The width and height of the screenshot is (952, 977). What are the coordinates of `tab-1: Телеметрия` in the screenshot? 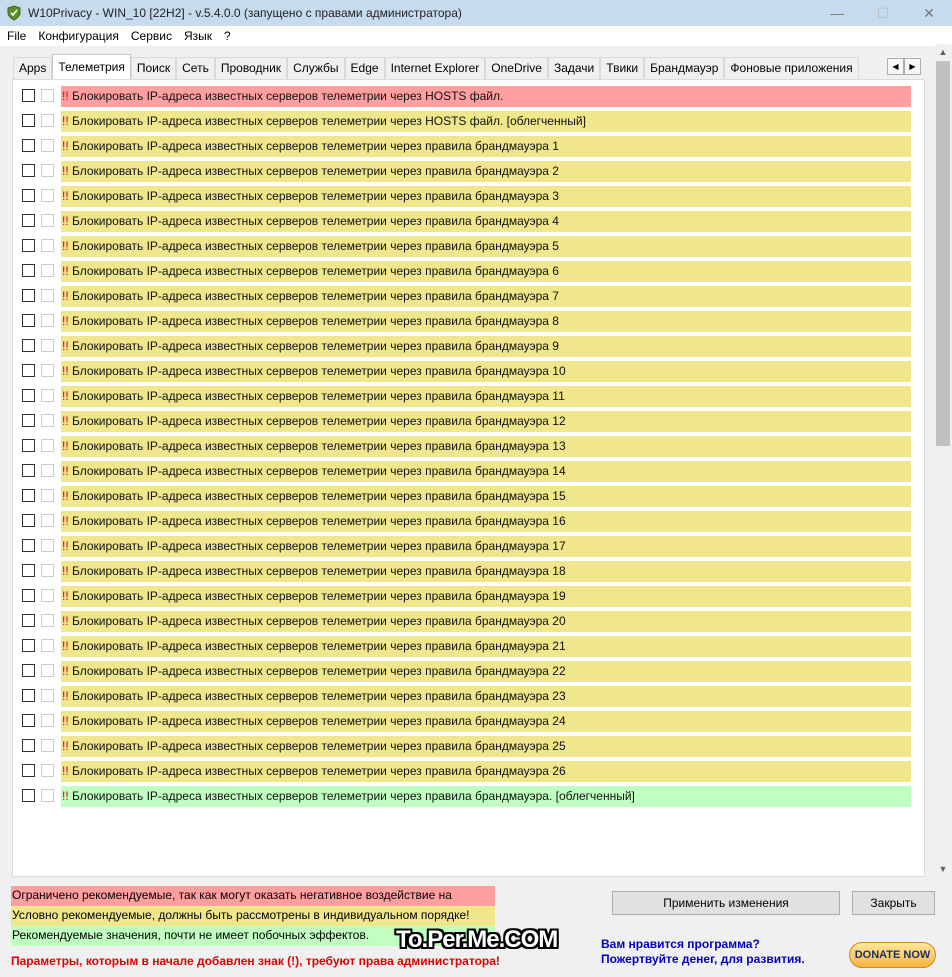 It's located at (91, 66).